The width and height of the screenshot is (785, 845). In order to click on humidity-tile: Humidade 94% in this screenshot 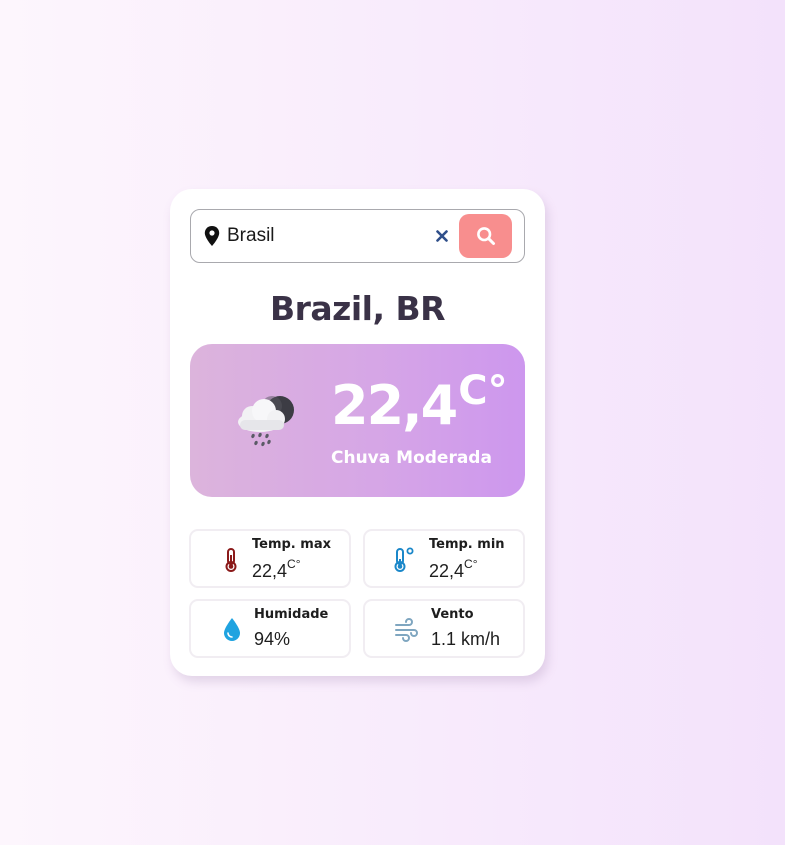, I will do `click(270, 628)`.